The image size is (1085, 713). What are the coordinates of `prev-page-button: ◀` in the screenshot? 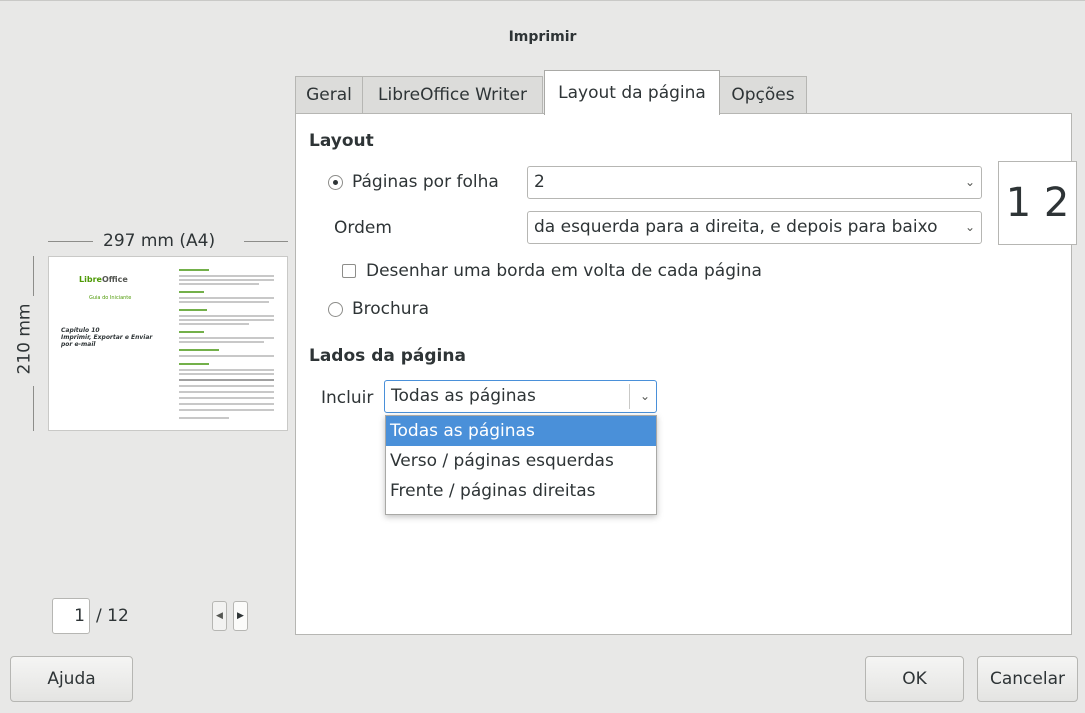 It's located at (219, 616).